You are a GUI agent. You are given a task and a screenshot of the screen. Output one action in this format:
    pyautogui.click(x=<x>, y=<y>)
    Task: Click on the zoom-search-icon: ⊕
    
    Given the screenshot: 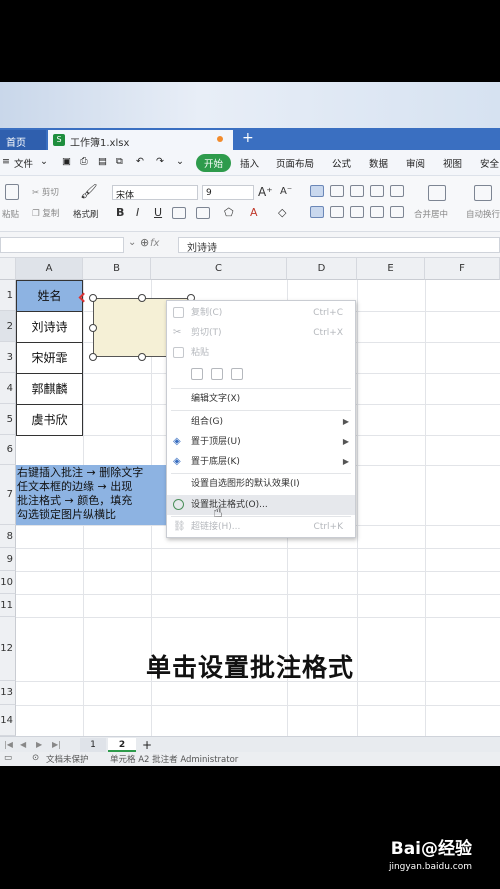 What is the action you would take?
    pyautogui.click(x=144, y=242)
    